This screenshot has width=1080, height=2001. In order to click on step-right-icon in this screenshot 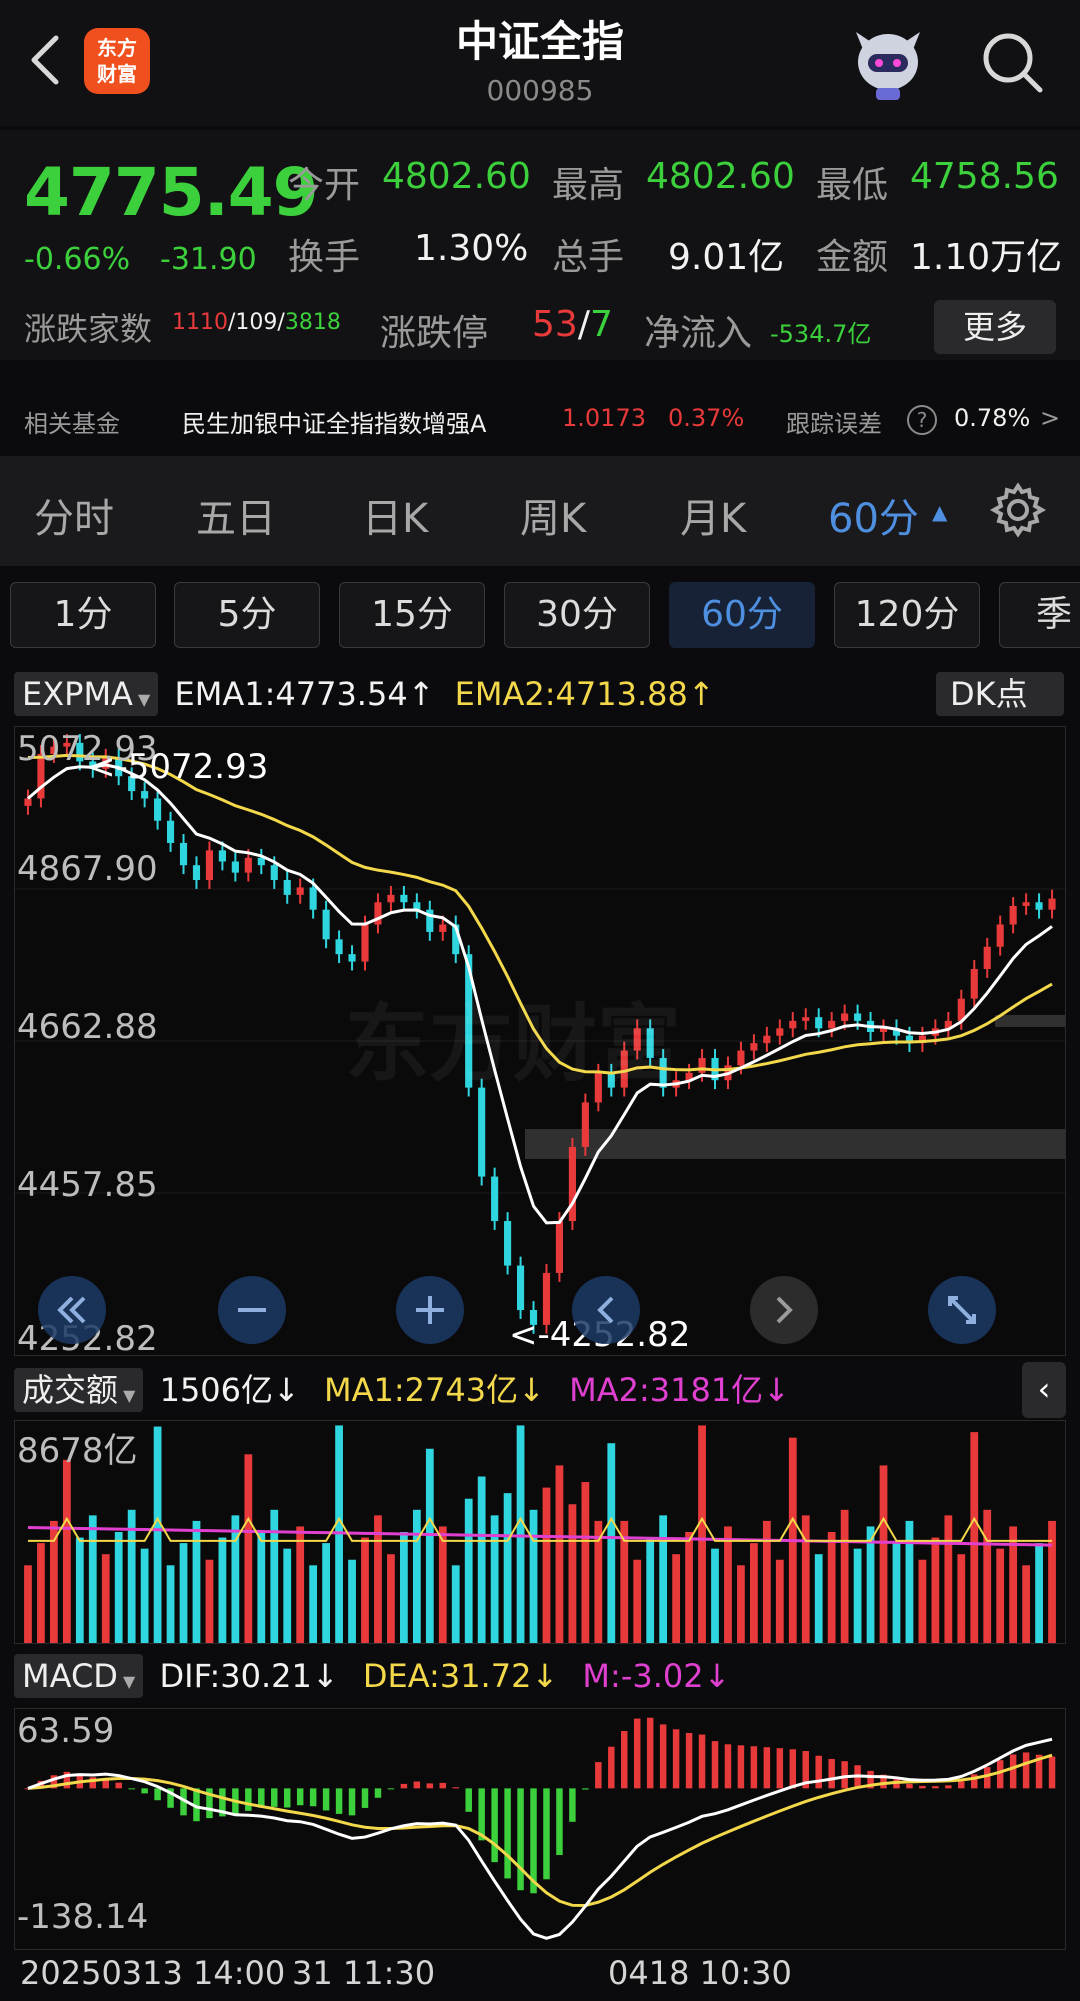, I will do `click(784, 1310)`.